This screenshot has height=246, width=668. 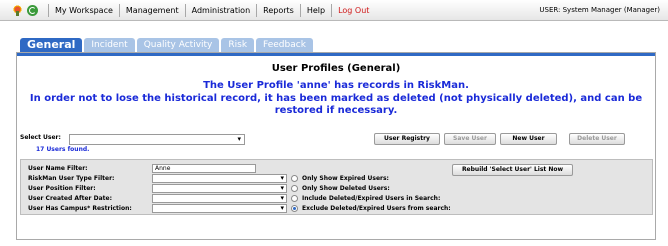 I want to click on exclude-deleted-radio, so click(x=294, y=208).